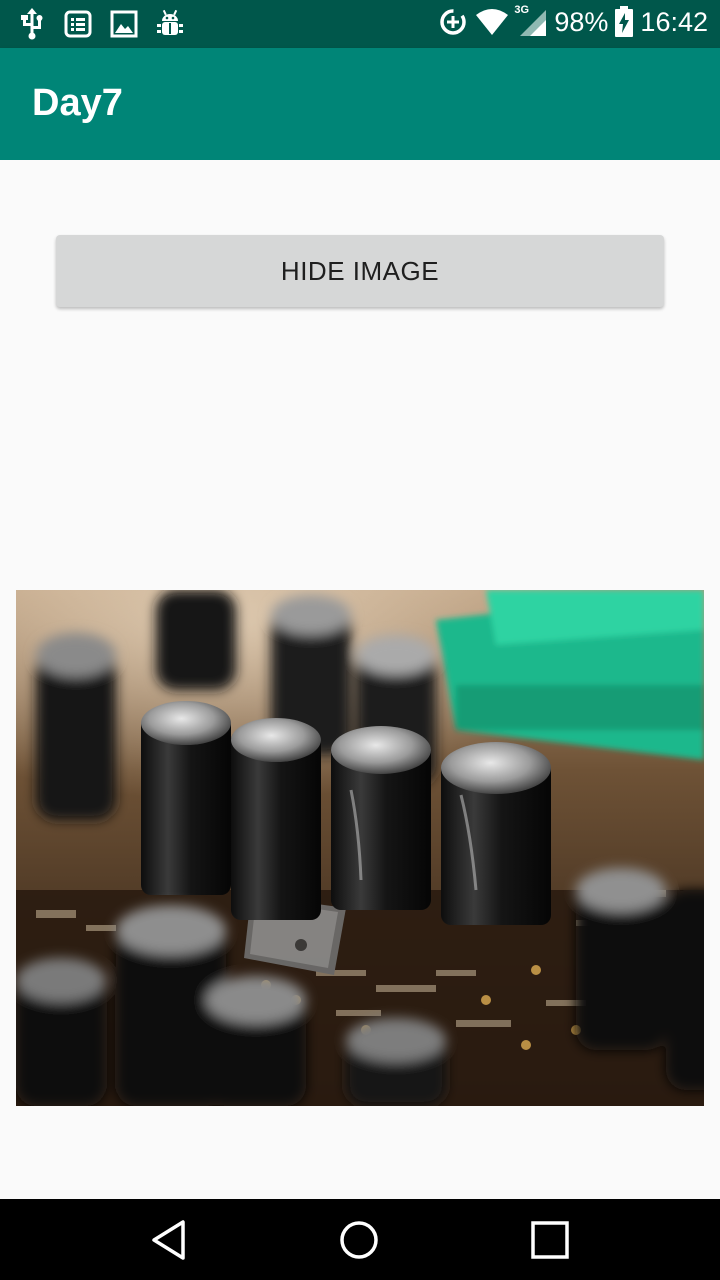 The image size is (720, 1280). Describe the element at coordinates (360, 24) in the screenshot. I see `status-bar: 3G 98% 16:42` at that location.